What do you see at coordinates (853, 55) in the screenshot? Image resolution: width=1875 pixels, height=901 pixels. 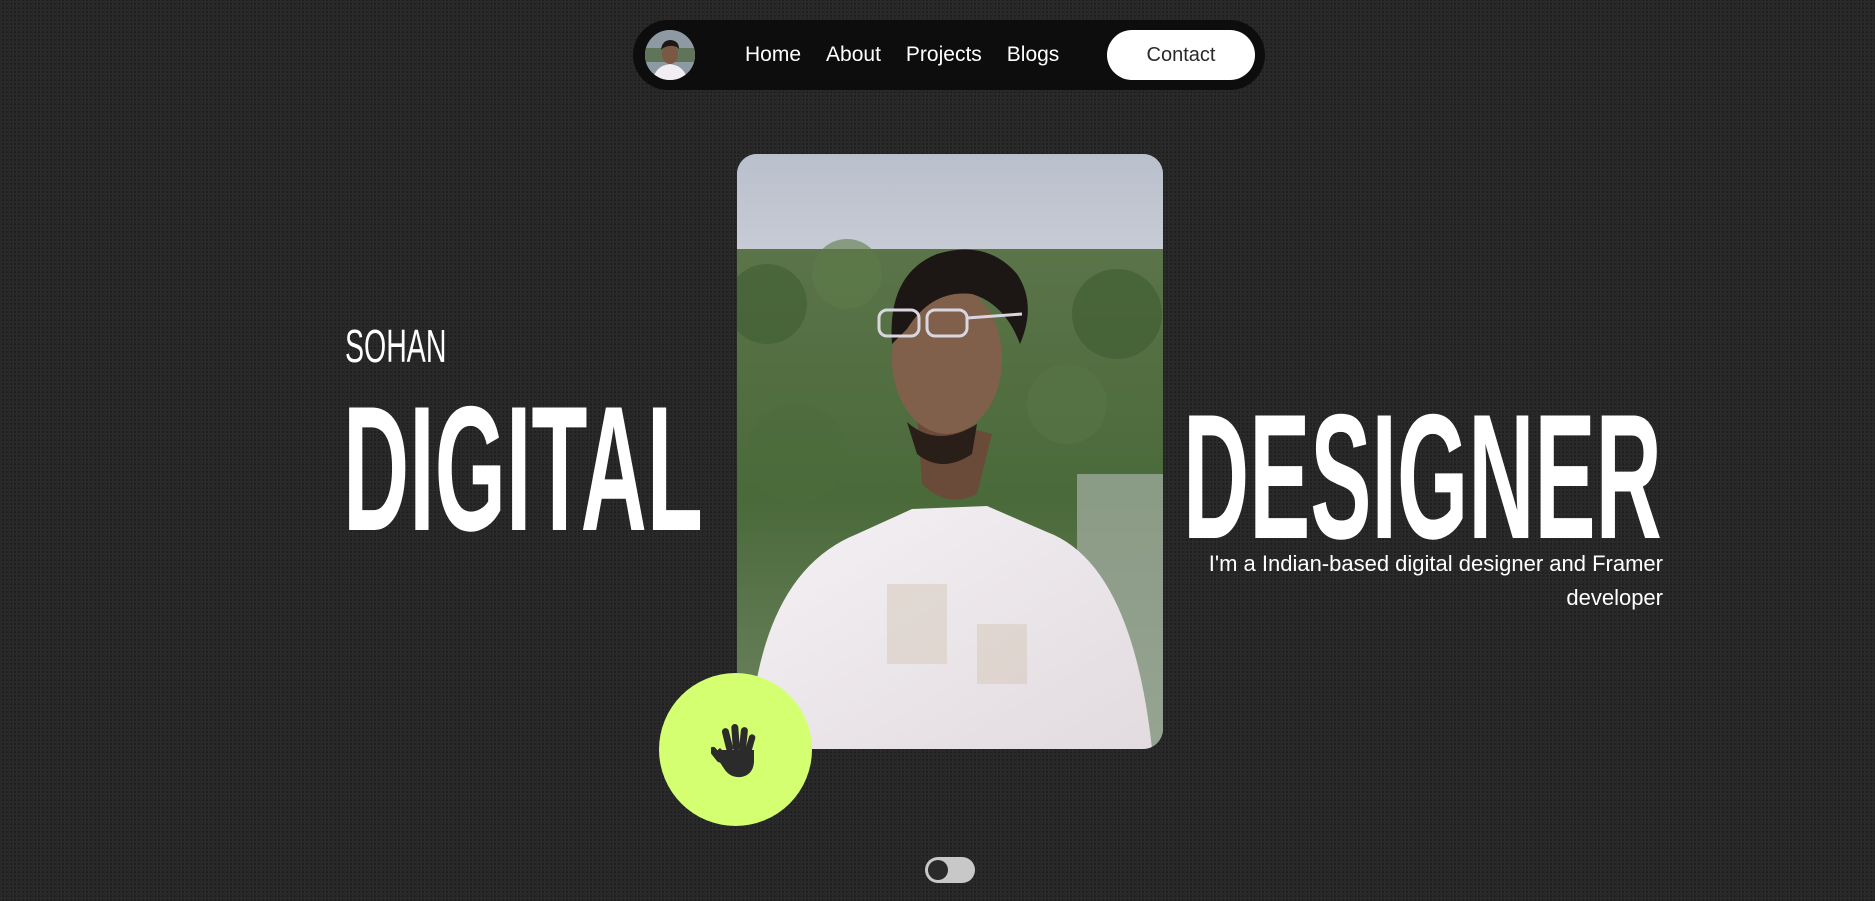 I see `nav-link-about: About` at bounding box center [853, 55].